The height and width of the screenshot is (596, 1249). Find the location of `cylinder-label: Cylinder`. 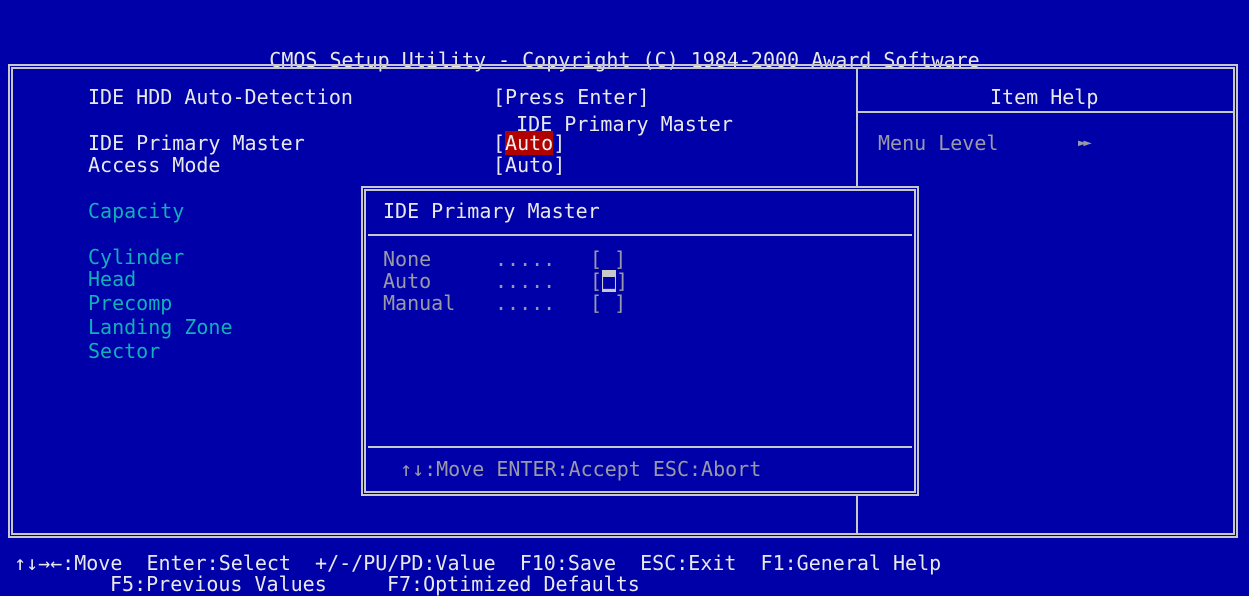

cylinder-label: Cylinder is located at coordinates (136, 257).